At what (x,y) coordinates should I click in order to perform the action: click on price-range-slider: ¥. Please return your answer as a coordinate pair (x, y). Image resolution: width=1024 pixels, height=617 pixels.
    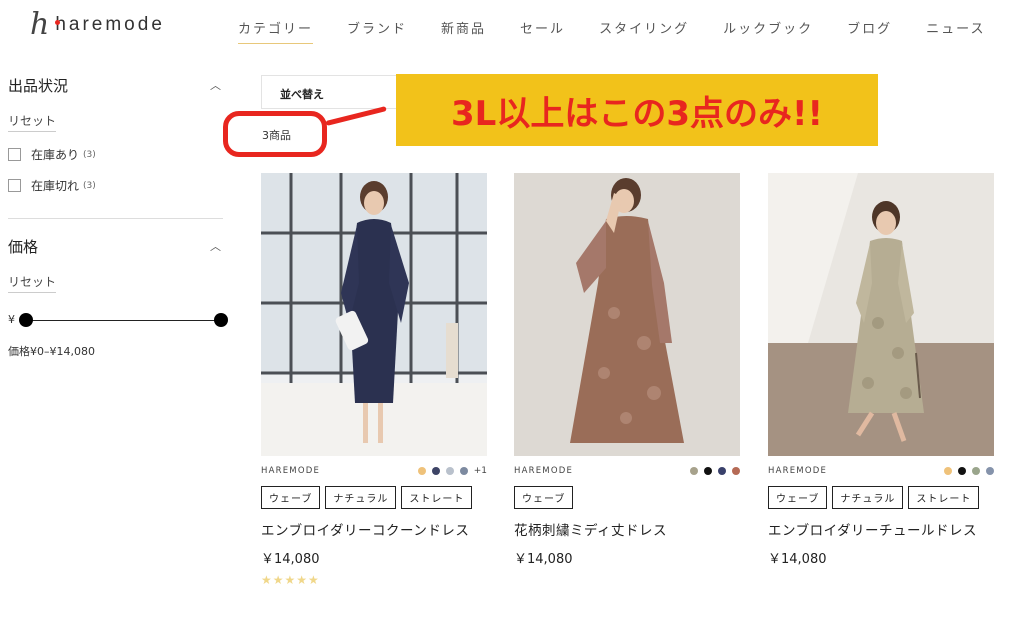
    Looking at the image, I should click on (118, 321).